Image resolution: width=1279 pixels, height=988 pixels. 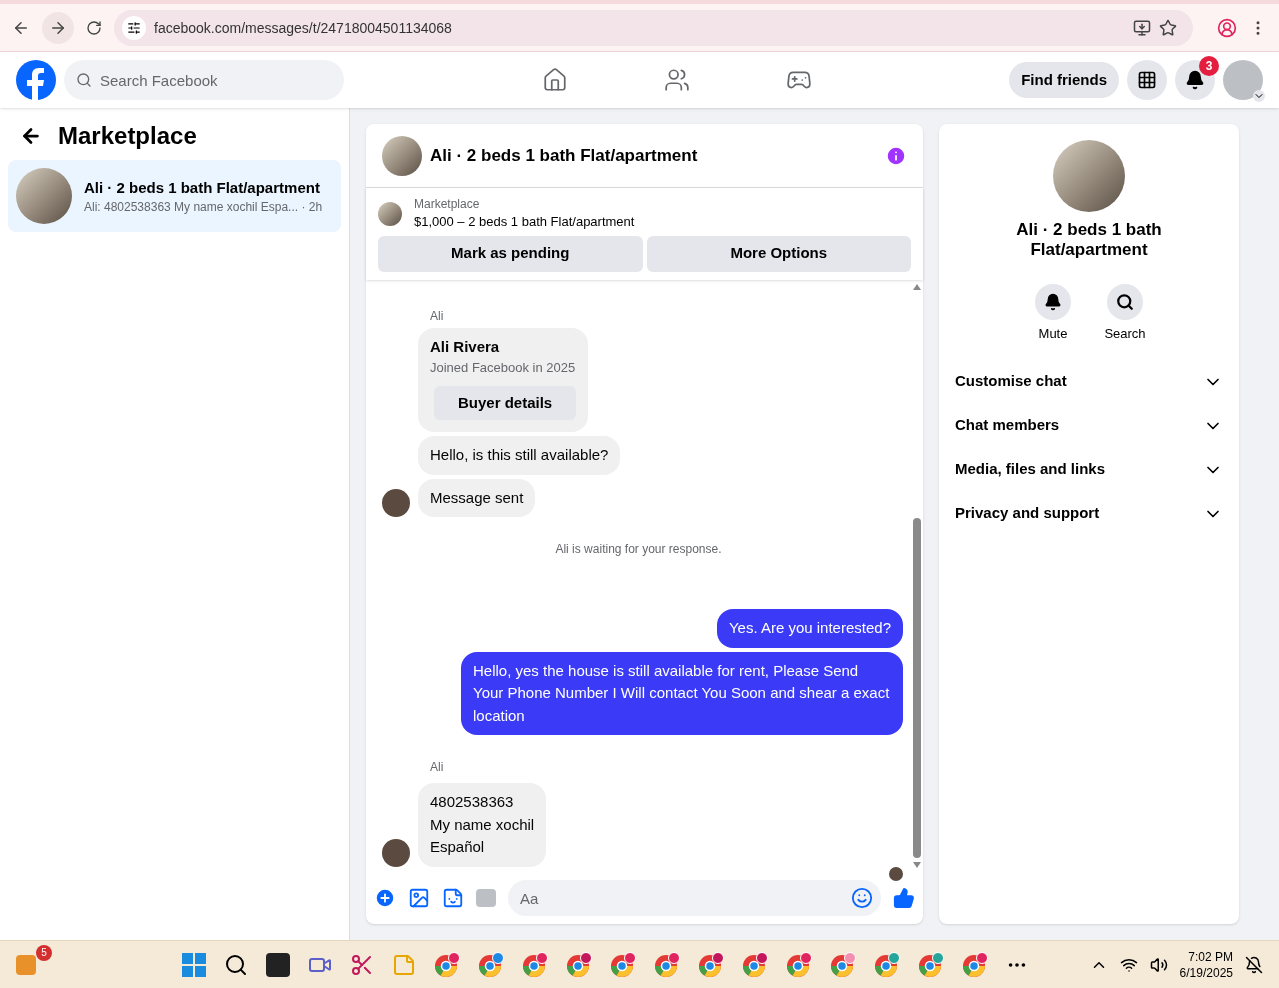 What do you see at coordinates (1089, 513) in the screenshot?
I see `details-section-row: Privacy and support` at bounding box center [1089, 513].